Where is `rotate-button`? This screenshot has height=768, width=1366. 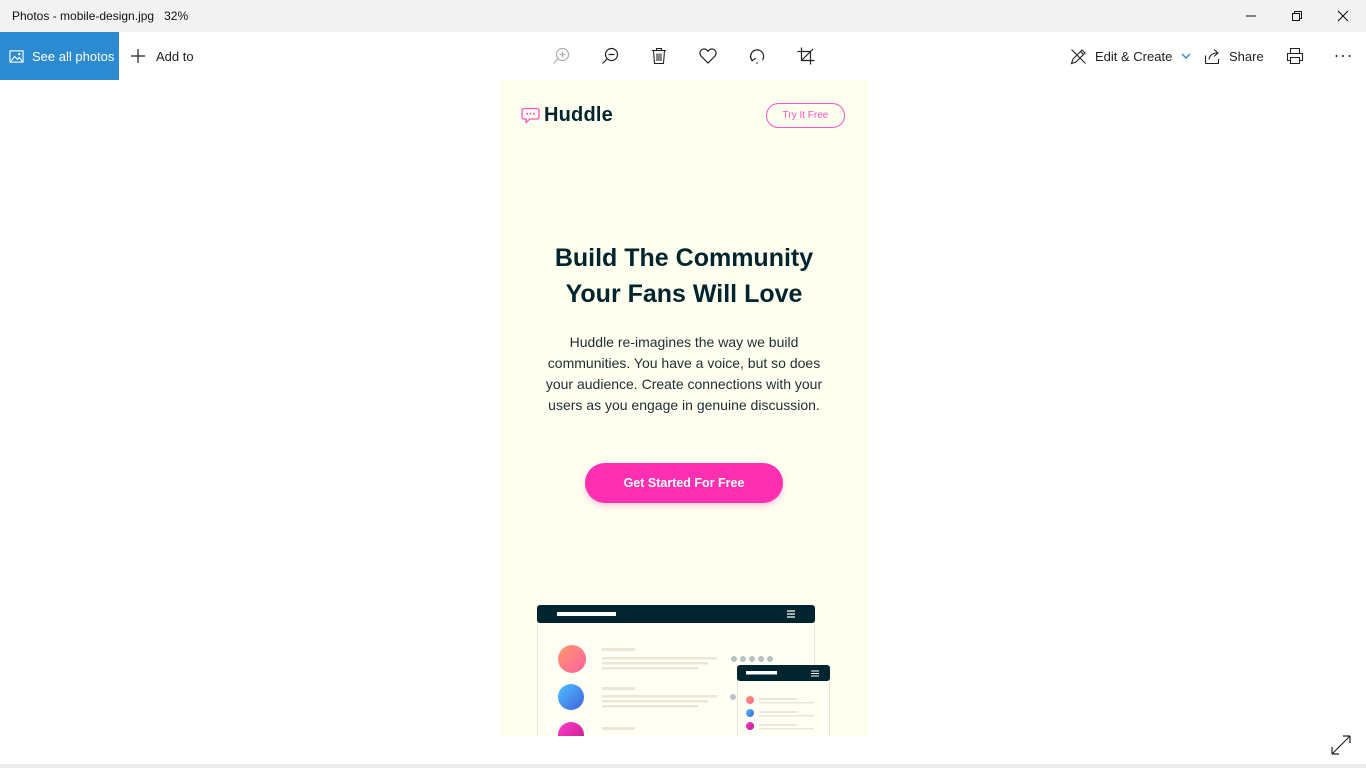
rotate-button is located at coordinates (757, 56).